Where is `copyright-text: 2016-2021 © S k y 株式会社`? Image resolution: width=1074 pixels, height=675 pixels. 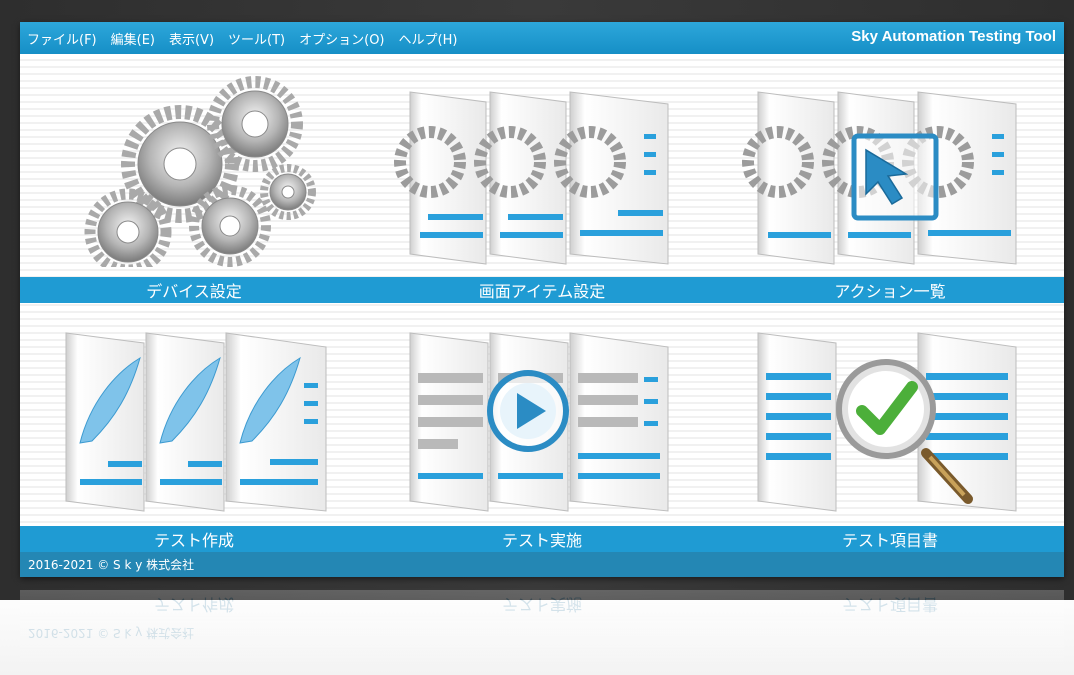 copyright-text: 2016-2021 © S k y 株式会社 is located at coordinates (111, 565).